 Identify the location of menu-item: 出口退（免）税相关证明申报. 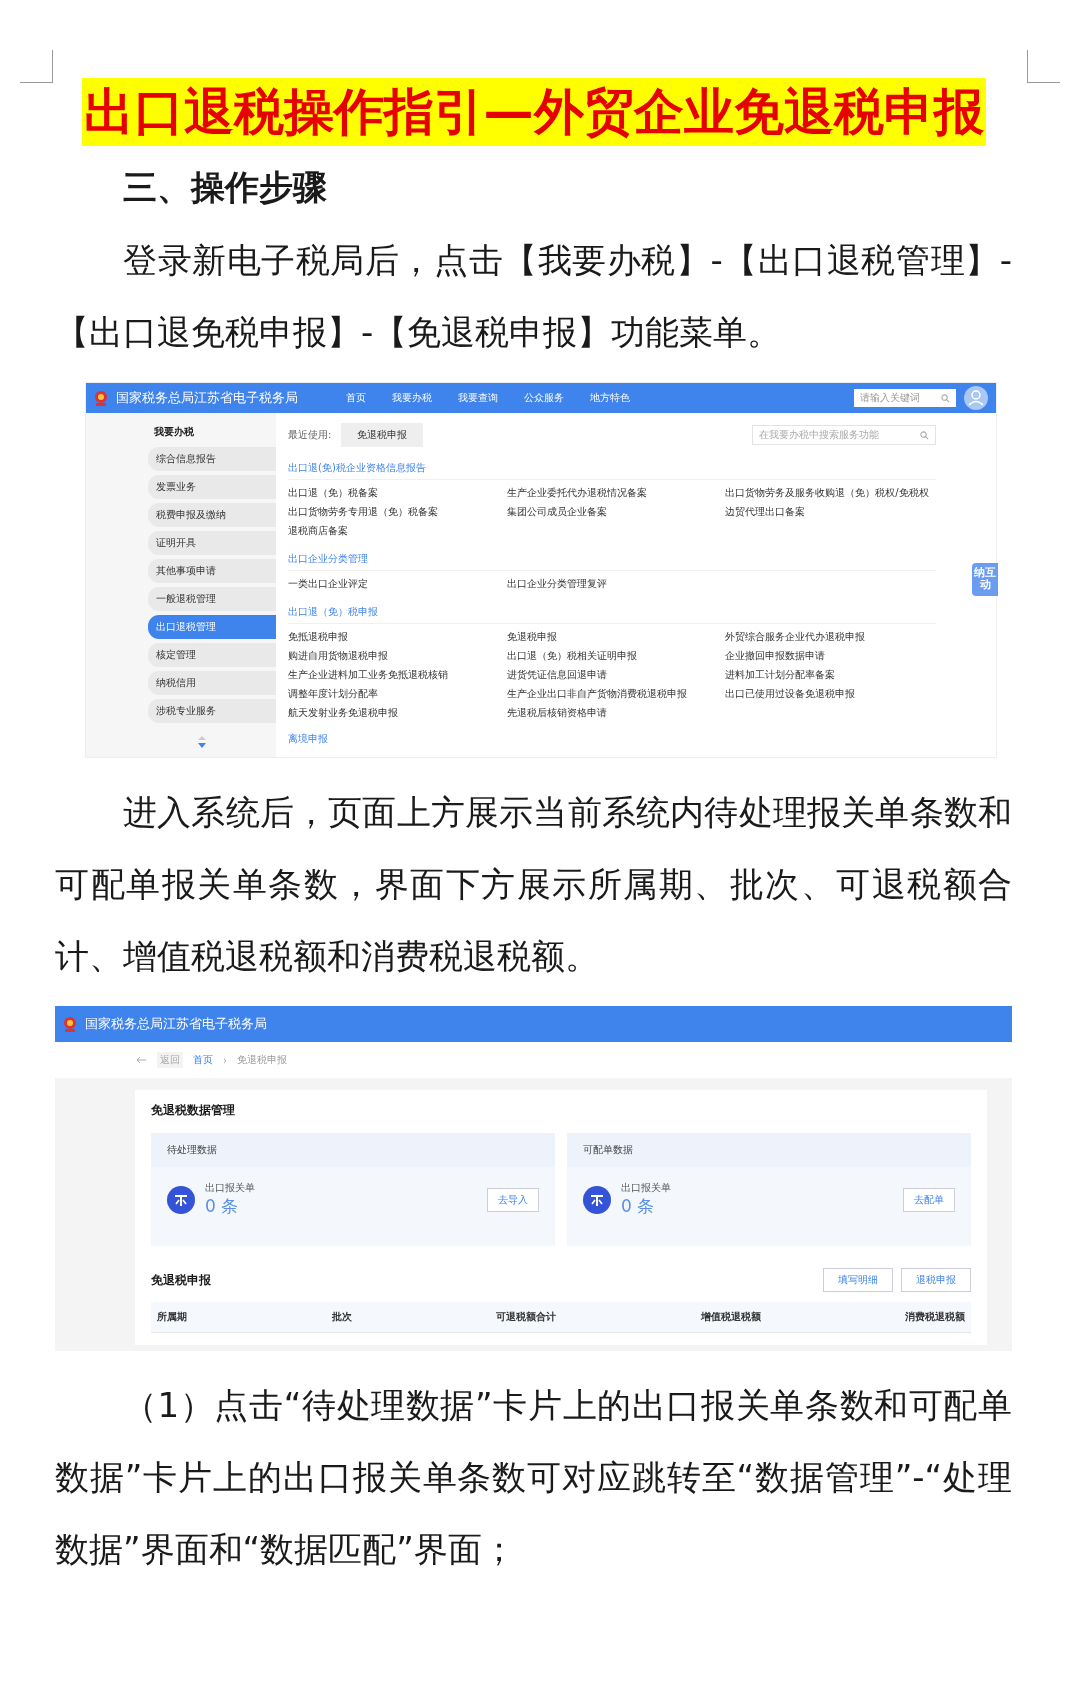
(612, 656).